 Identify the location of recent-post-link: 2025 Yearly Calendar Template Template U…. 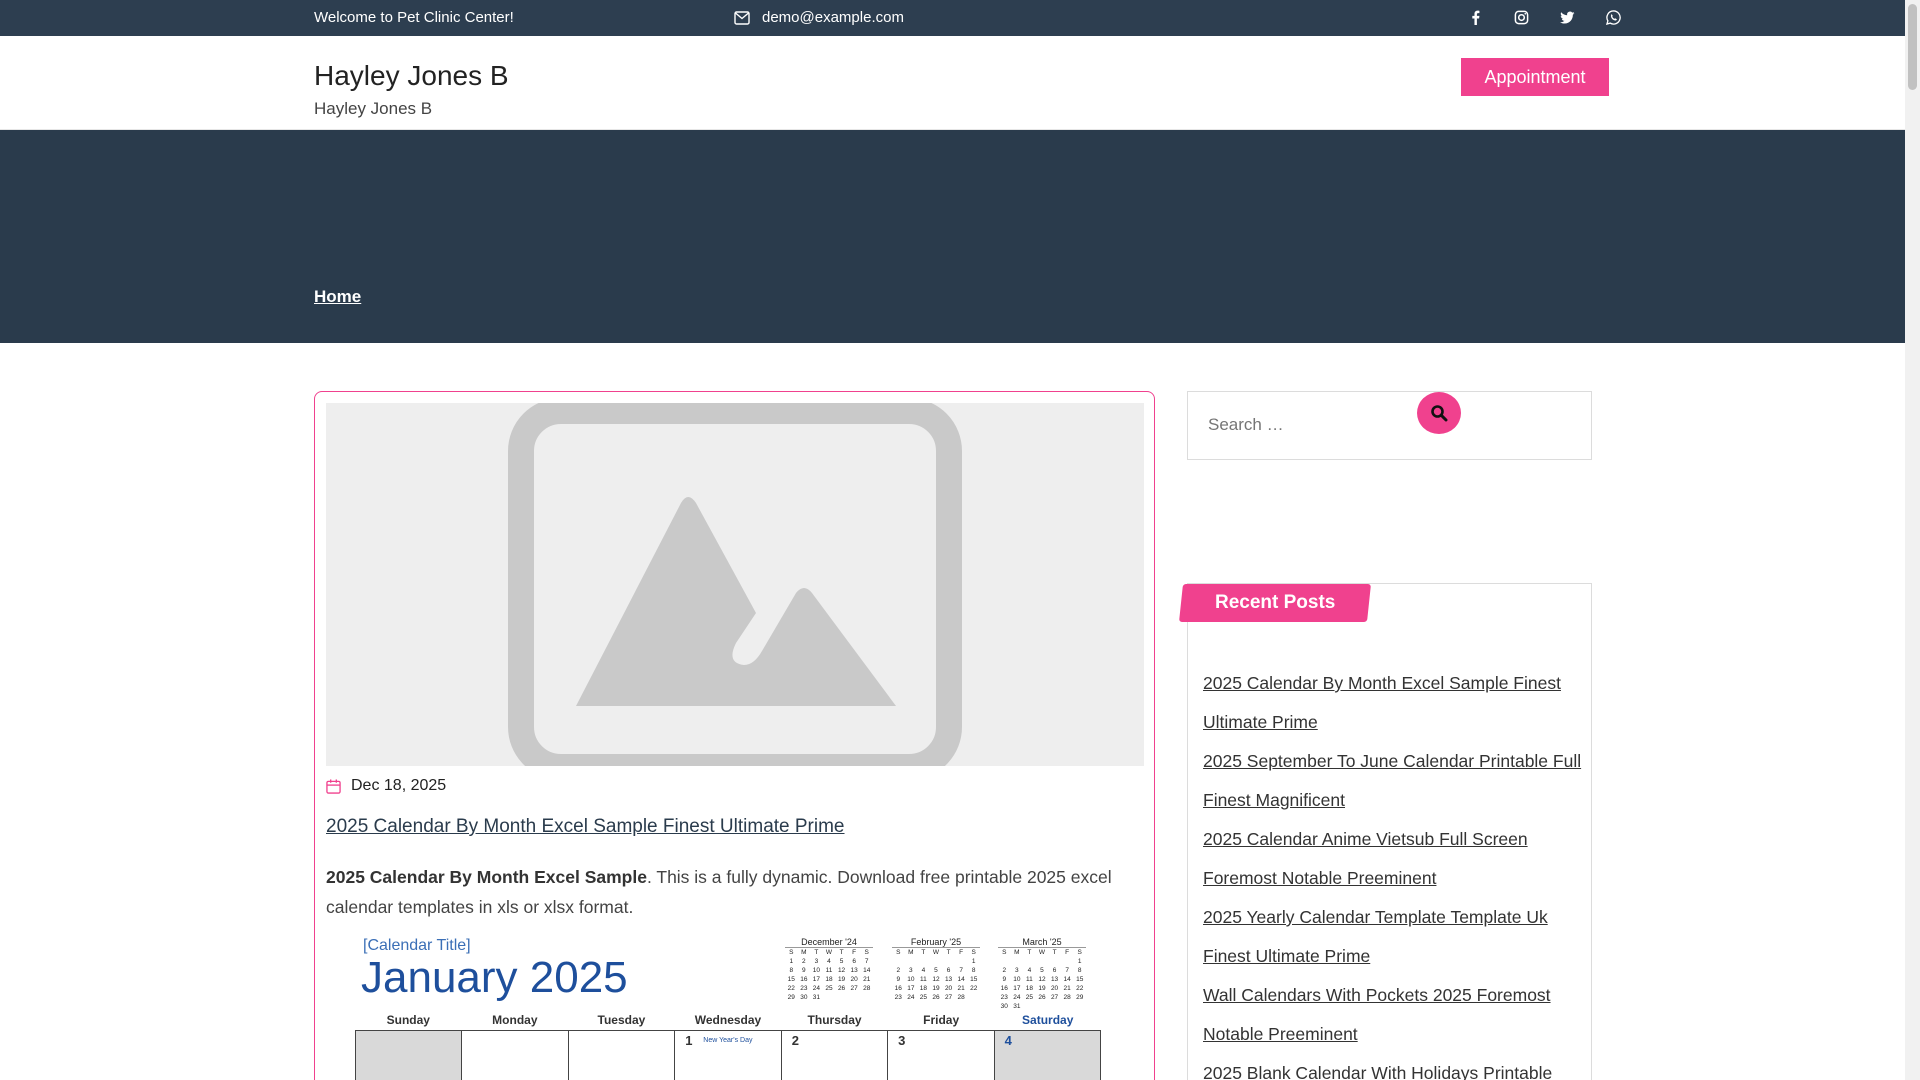
(1375, 936).